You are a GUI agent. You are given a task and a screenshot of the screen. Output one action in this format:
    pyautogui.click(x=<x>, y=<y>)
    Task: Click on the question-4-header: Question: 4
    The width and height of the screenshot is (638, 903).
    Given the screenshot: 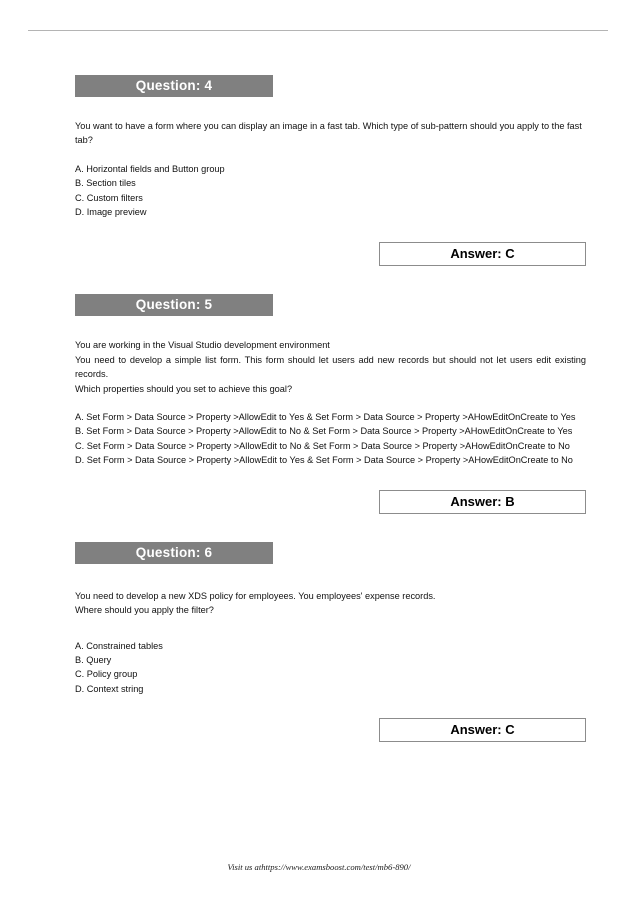 What is the action you would take?
    pyautogui.click(x=174, y=86)
    